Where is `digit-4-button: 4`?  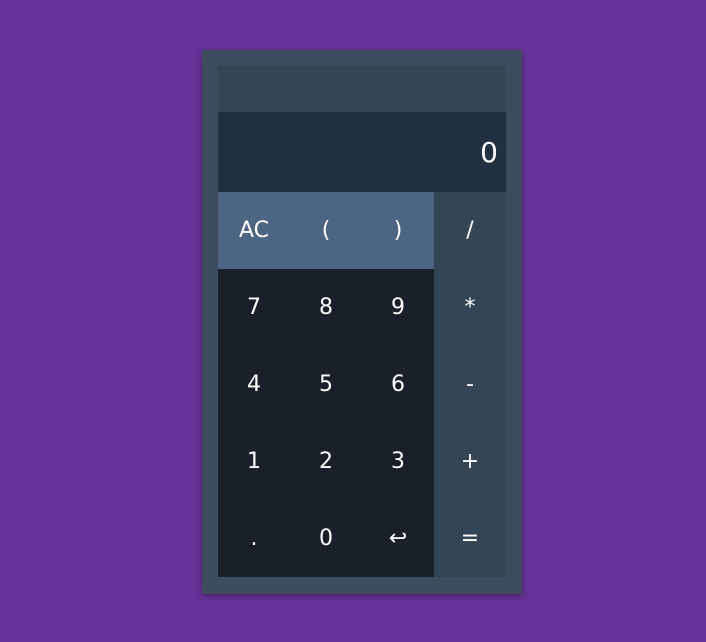
digit-4-button: 4 is located at coordinates (254, 384).